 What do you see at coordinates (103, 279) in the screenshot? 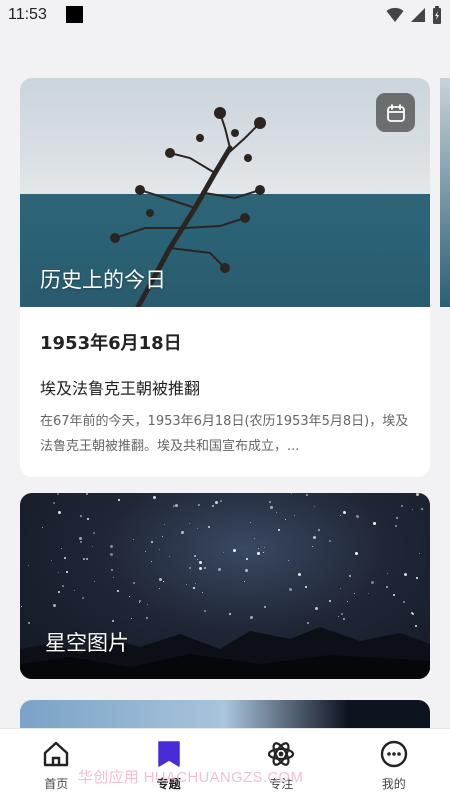
I see `history-hero-title: 历史上的今日` at bounding box center [103, 279].